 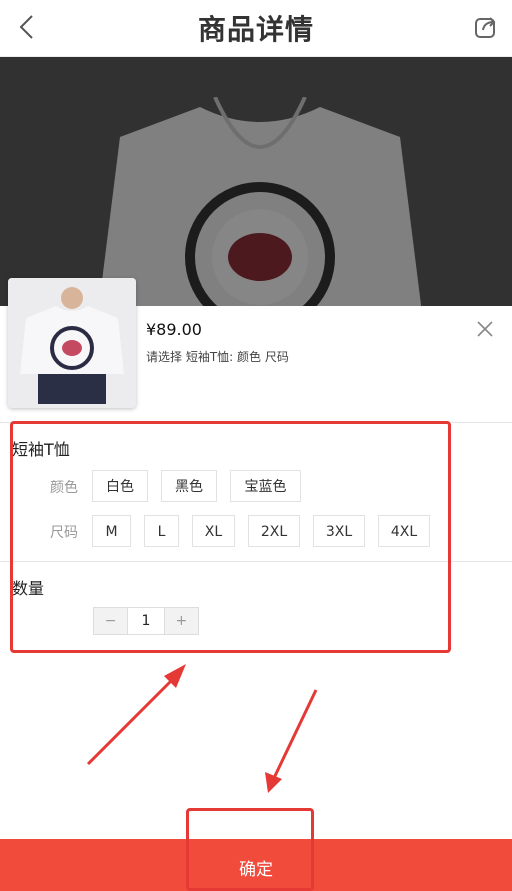 I want to click on selection-hint: 请选择 短袖T恤: 颜色 尺码, so click(x=217, y=357).